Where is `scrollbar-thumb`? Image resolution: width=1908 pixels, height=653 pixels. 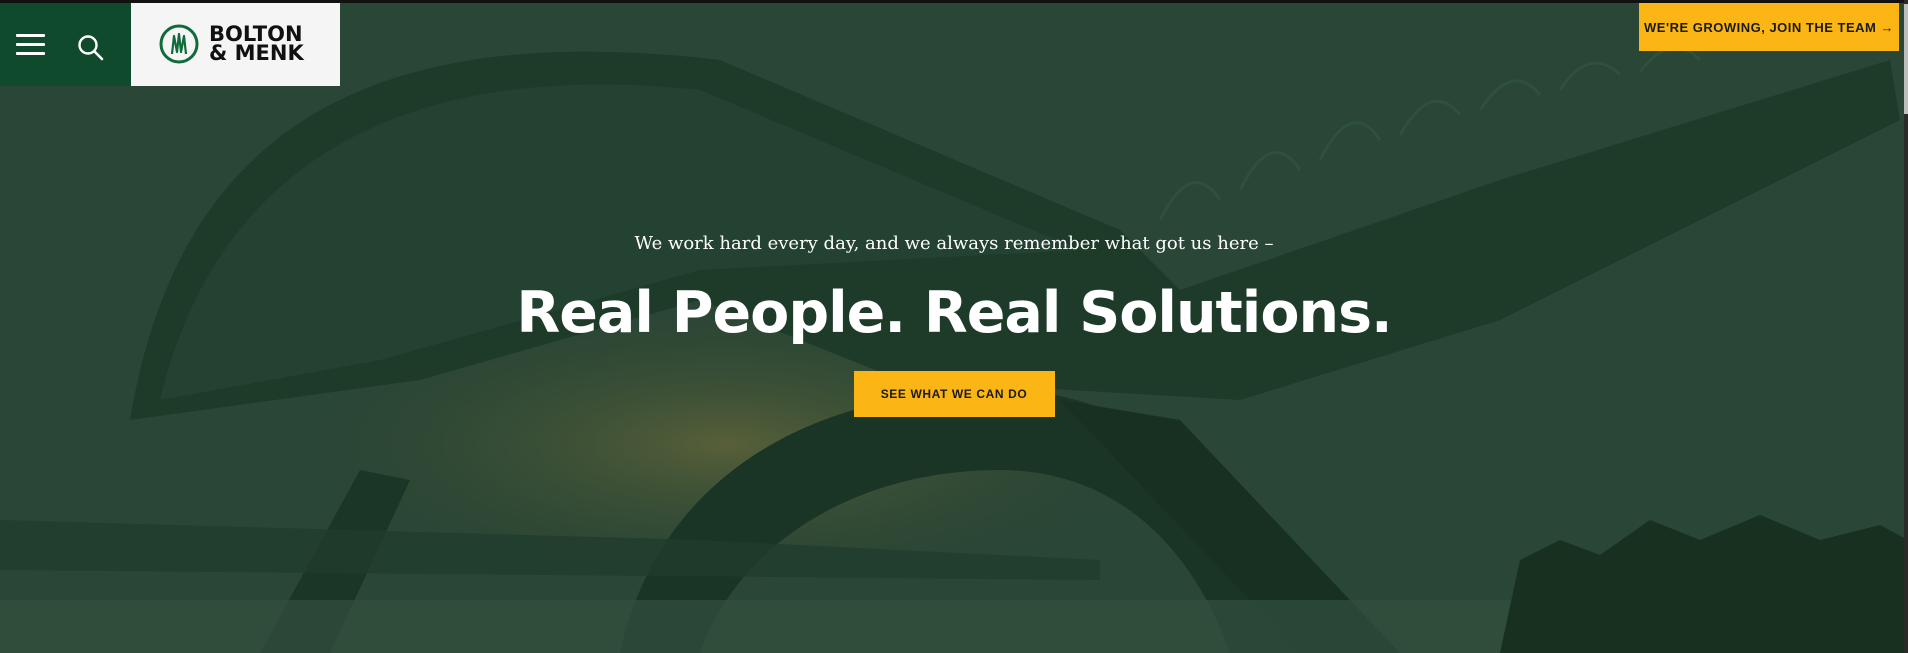 scrollbar-thumb is located at coordinates (1906, 59).